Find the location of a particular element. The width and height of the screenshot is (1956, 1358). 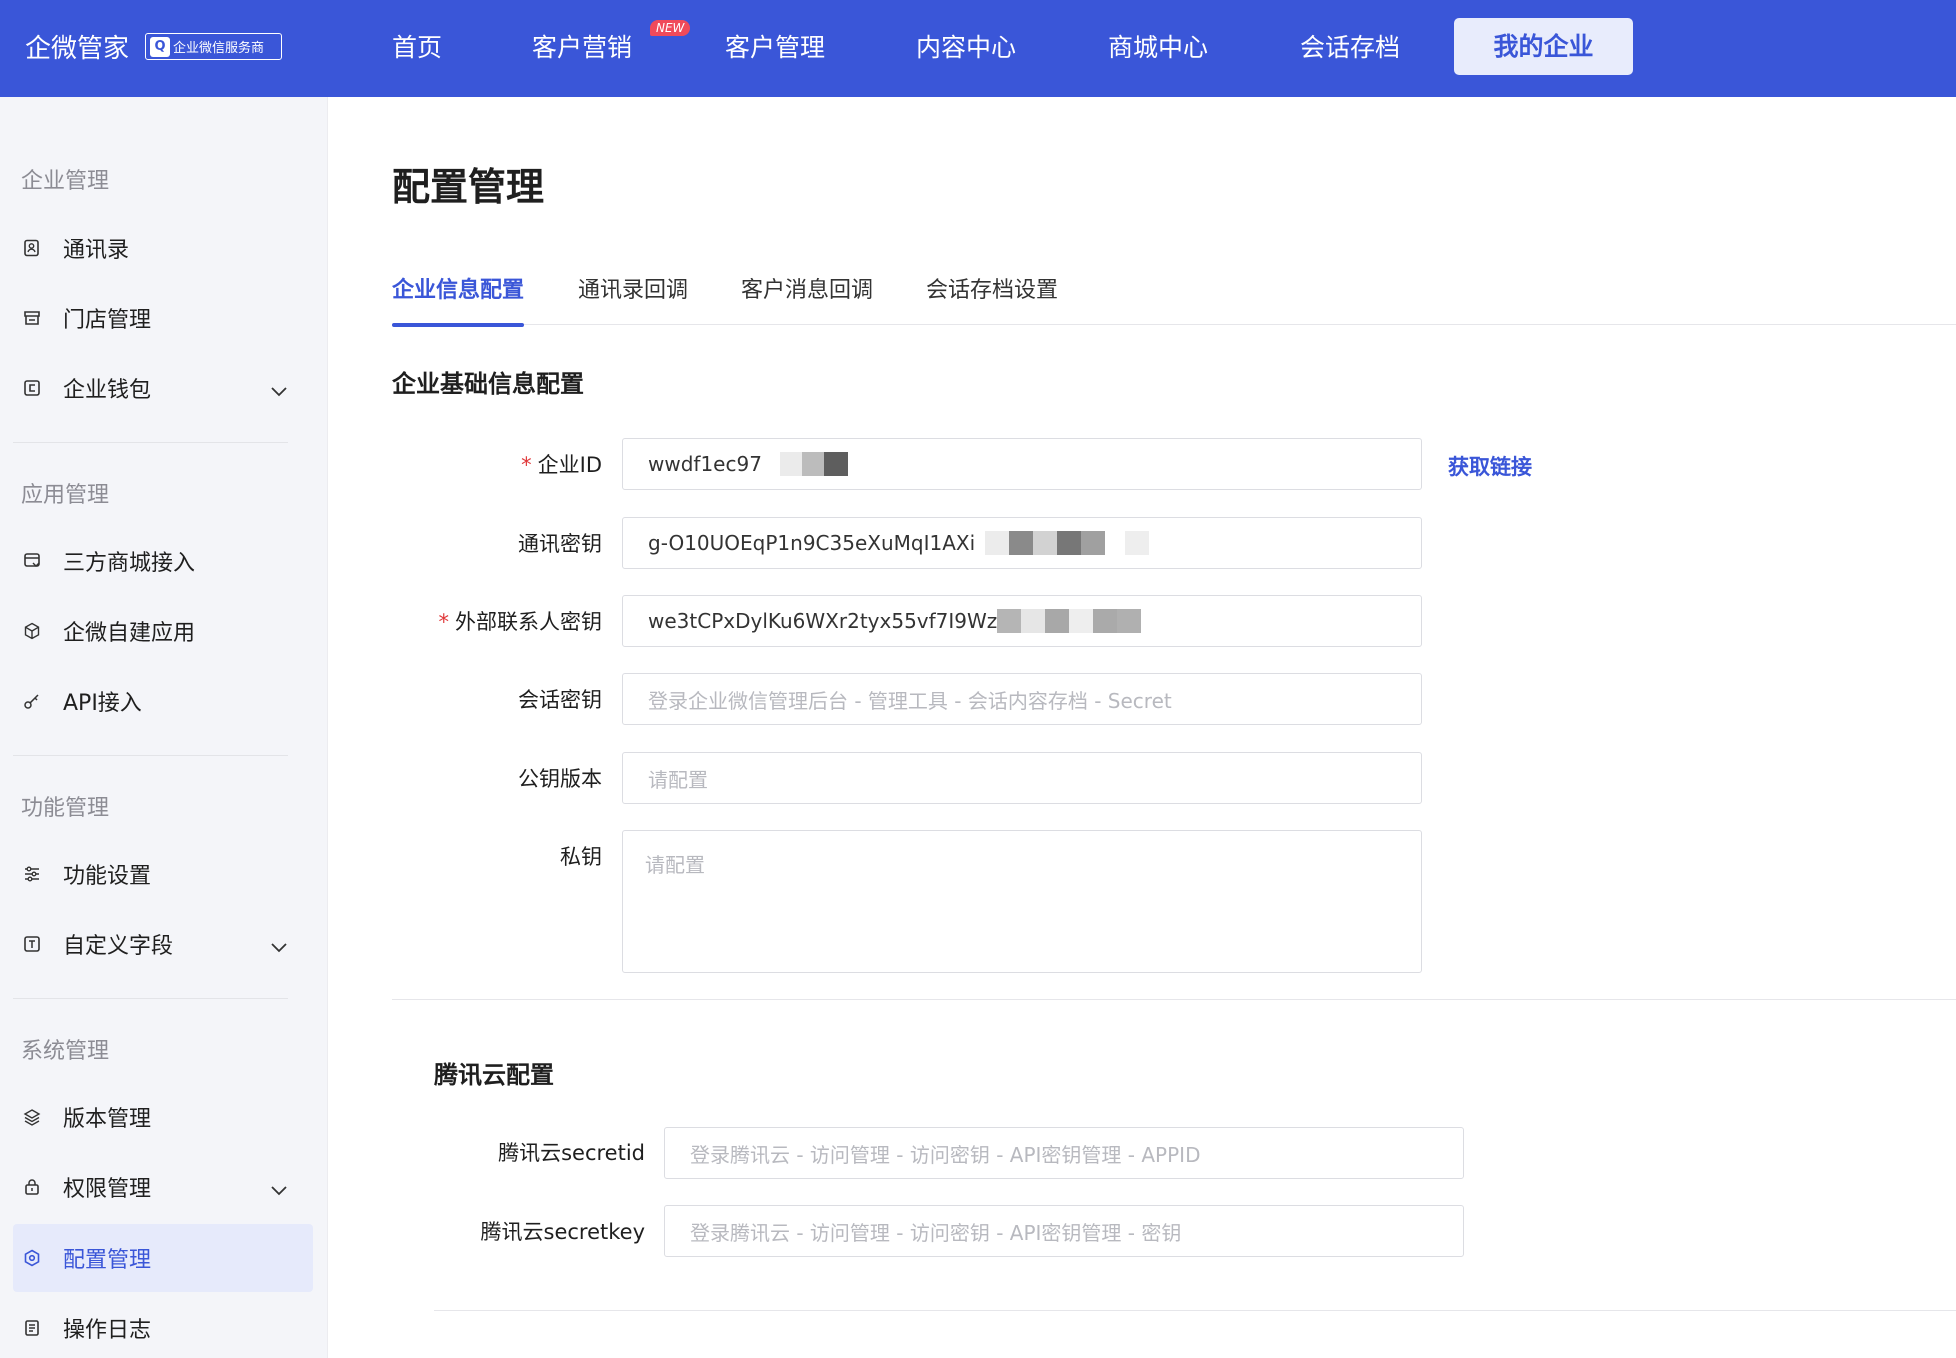

tab-bar: 企业信息配置 通讯录回调 客户消息回调 会话存档设置 is located at coordinates (1174, 299).